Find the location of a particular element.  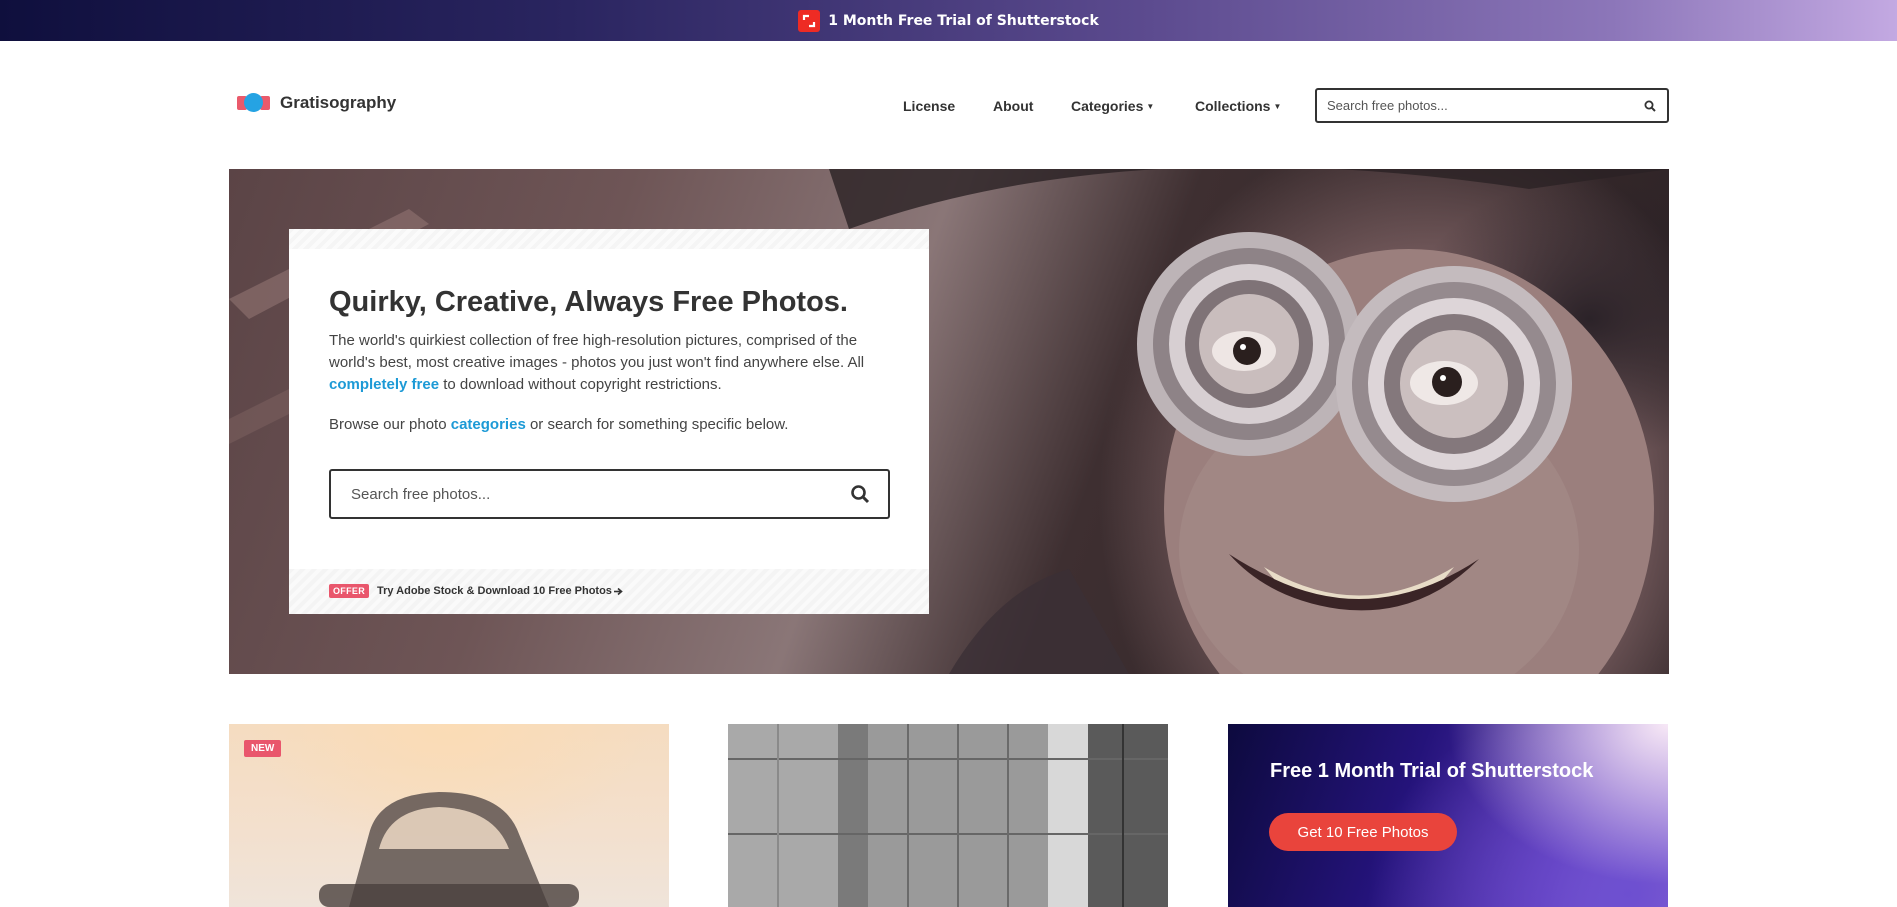

promo-link: 1 Month Free Trial of Shutterstock is located at coordinates (948, 20).